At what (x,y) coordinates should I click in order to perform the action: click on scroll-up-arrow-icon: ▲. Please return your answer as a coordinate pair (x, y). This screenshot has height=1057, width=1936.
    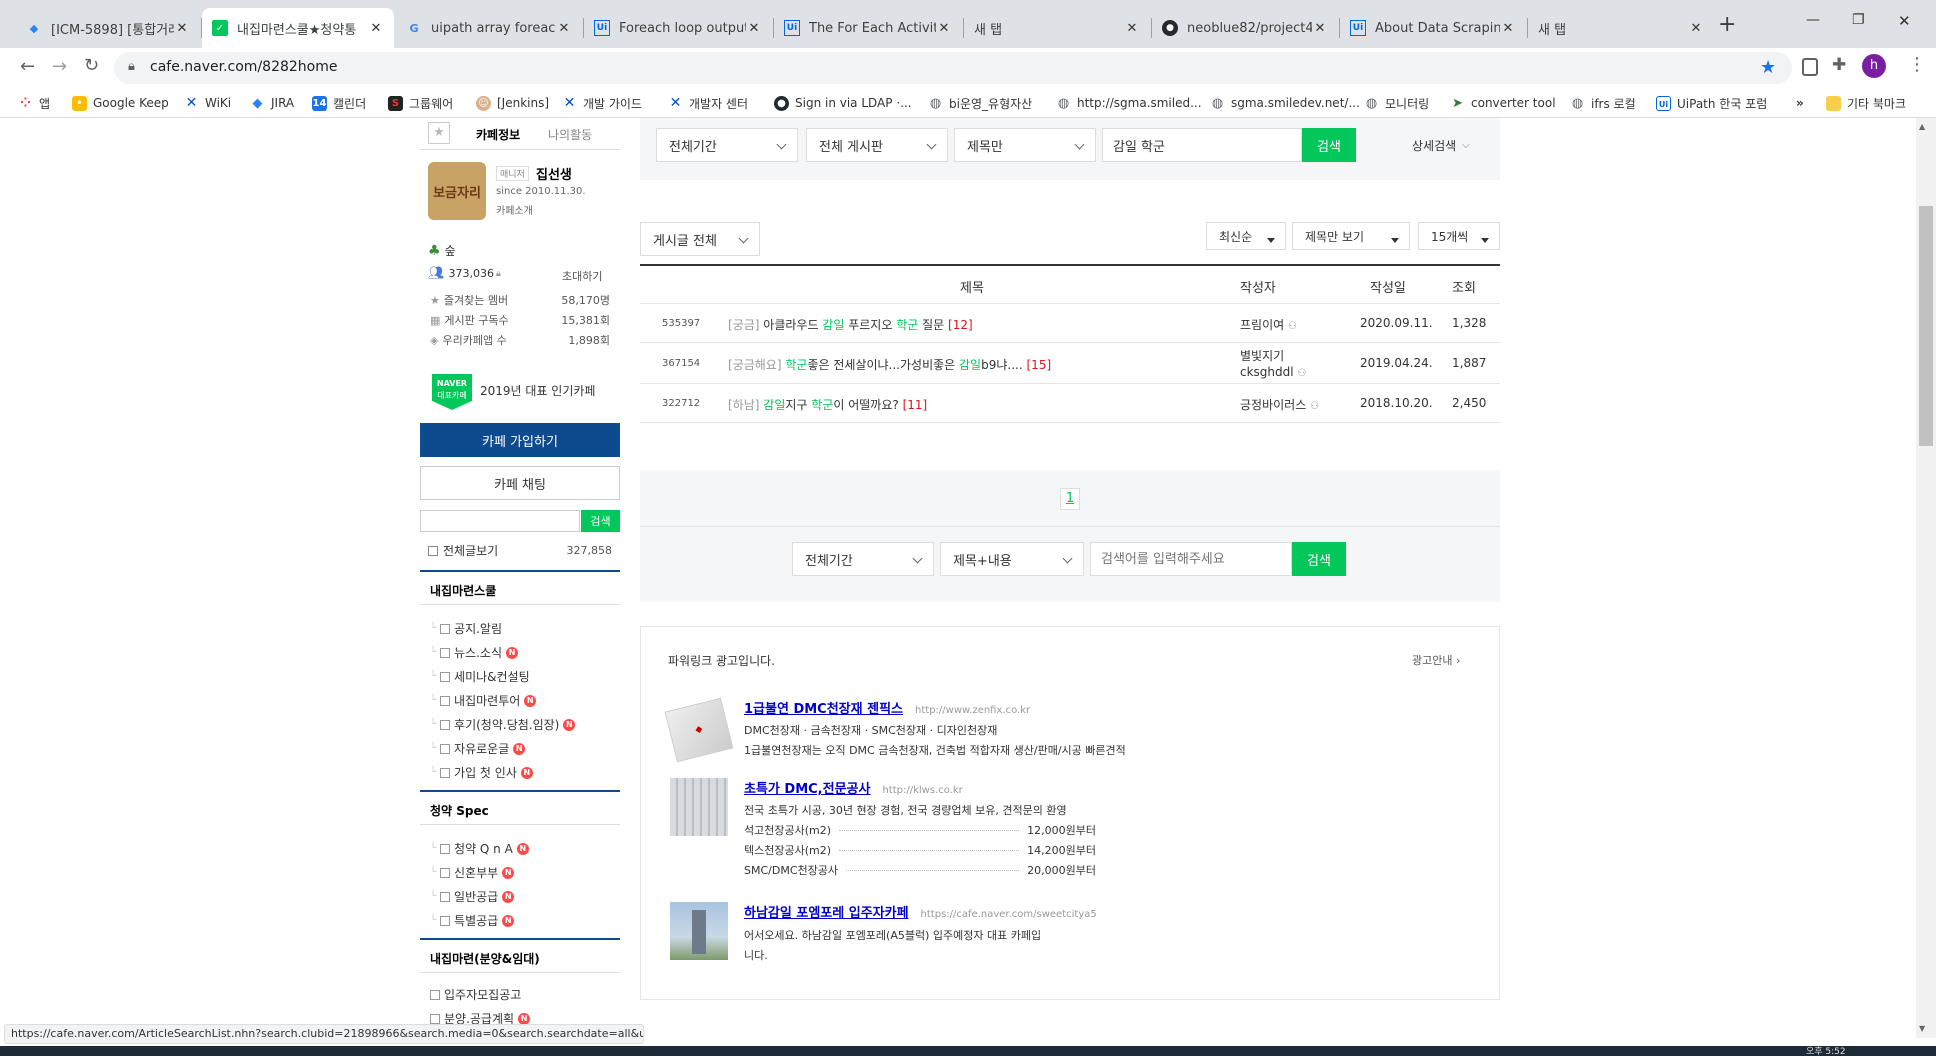
    Looking at the image, I should click on (1922, 126).